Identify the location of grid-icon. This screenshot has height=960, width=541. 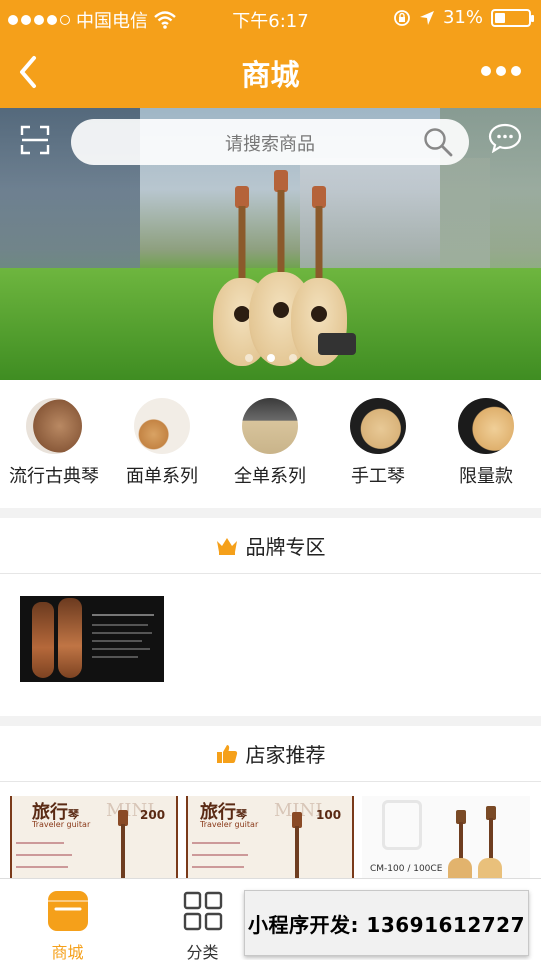
(203, 911).